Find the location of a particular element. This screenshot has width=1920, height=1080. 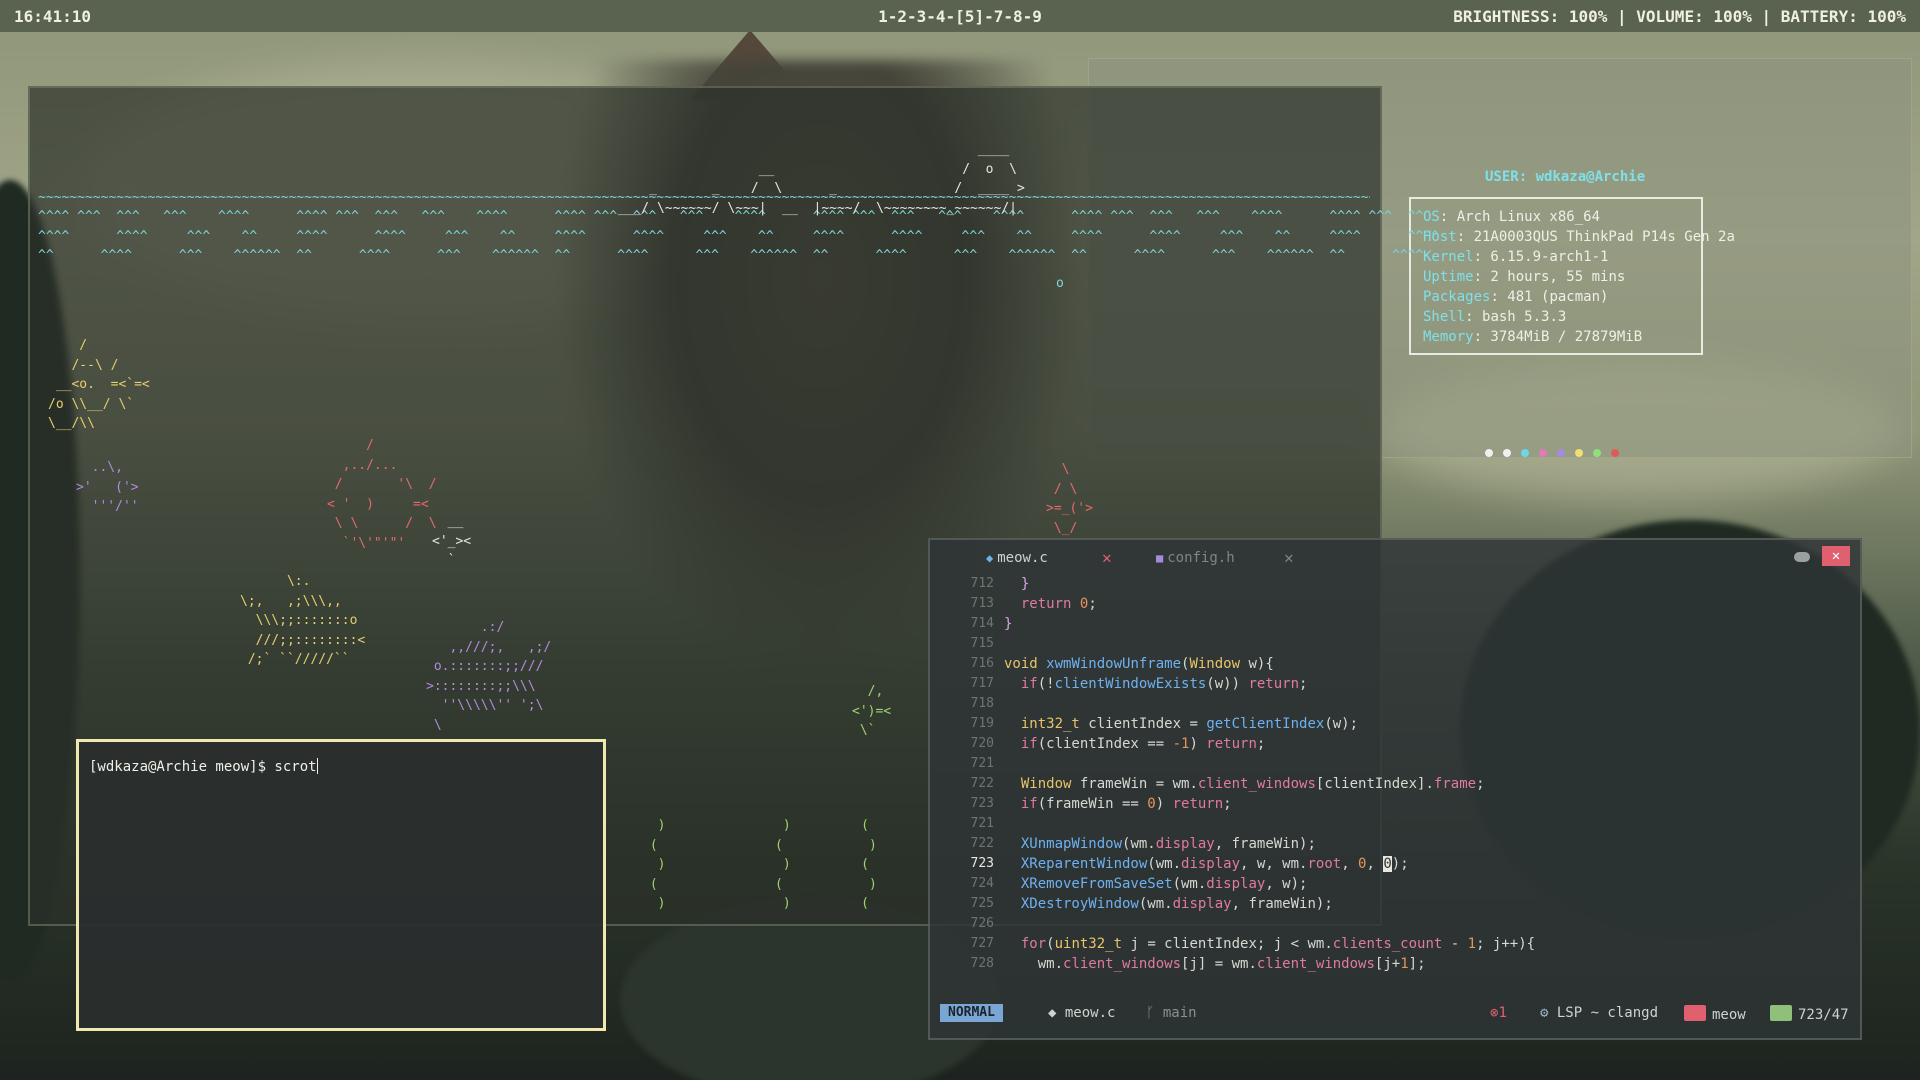

ascii-fish-purple: ..\, >' ('> '''/'' is located at coordinates (107, 487).